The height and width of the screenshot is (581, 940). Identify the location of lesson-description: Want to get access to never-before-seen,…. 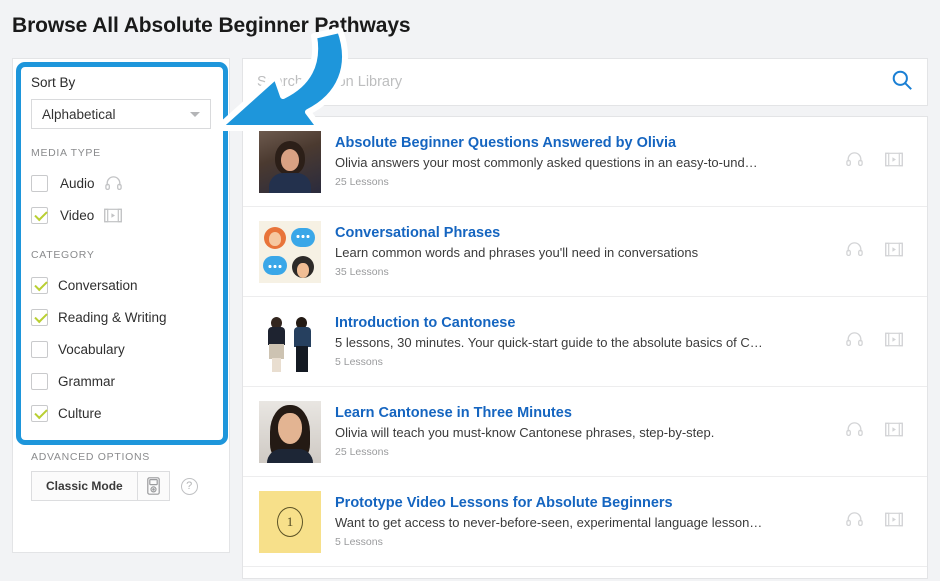
(549, 522).